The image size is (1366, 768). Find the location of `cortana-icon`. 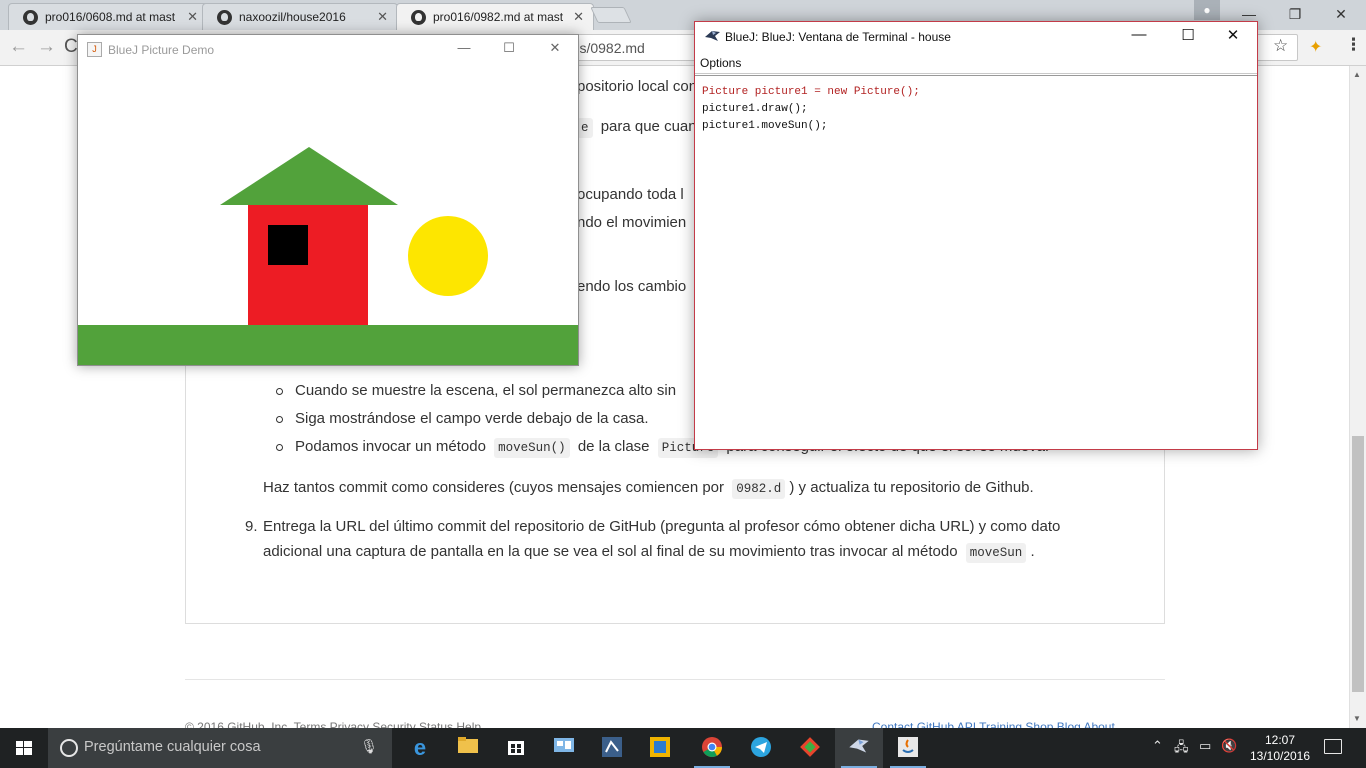

cortana-icon is located at coordinates (69, 748).